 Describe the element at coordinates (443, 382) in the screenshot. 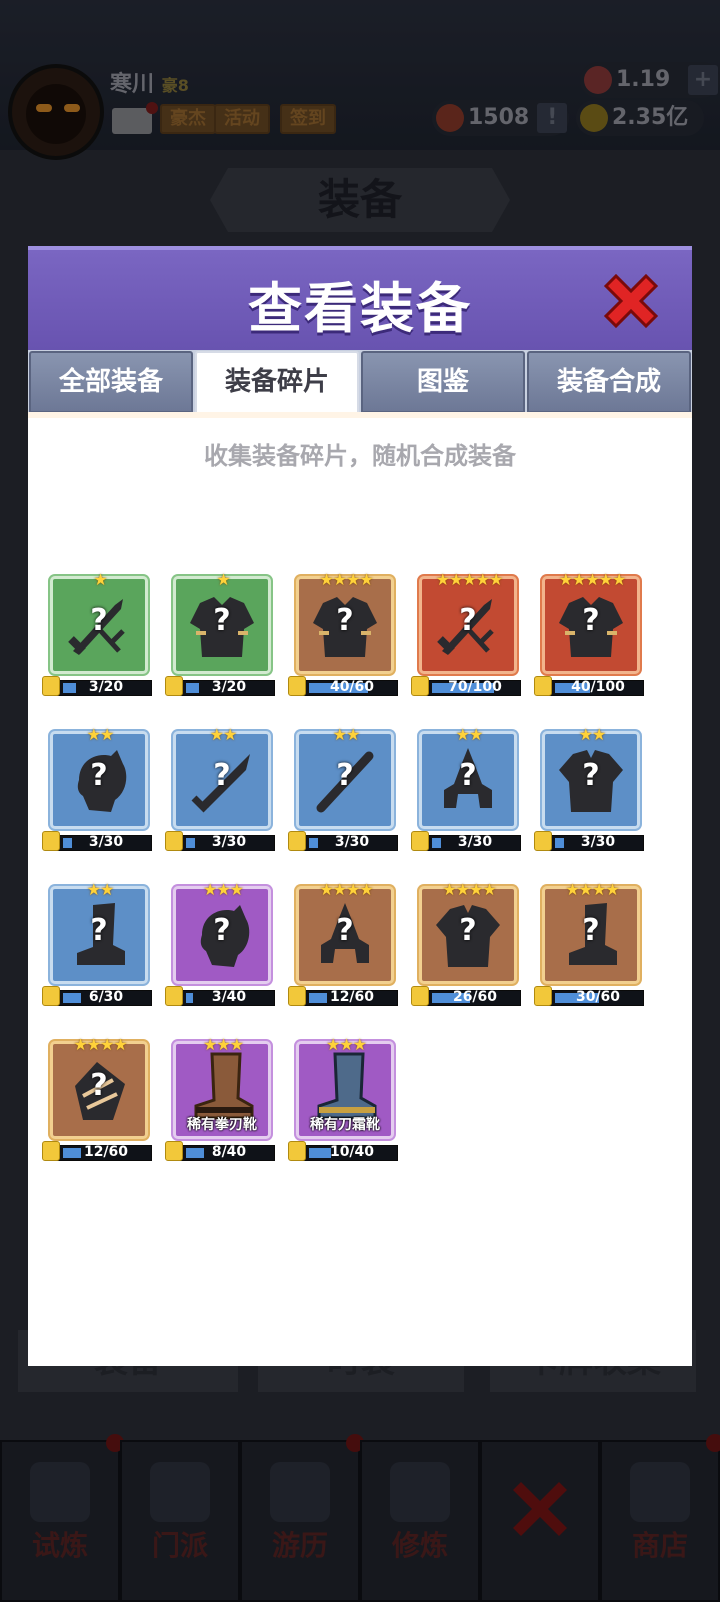

I see `tab-codex: 图鉴` at that location.